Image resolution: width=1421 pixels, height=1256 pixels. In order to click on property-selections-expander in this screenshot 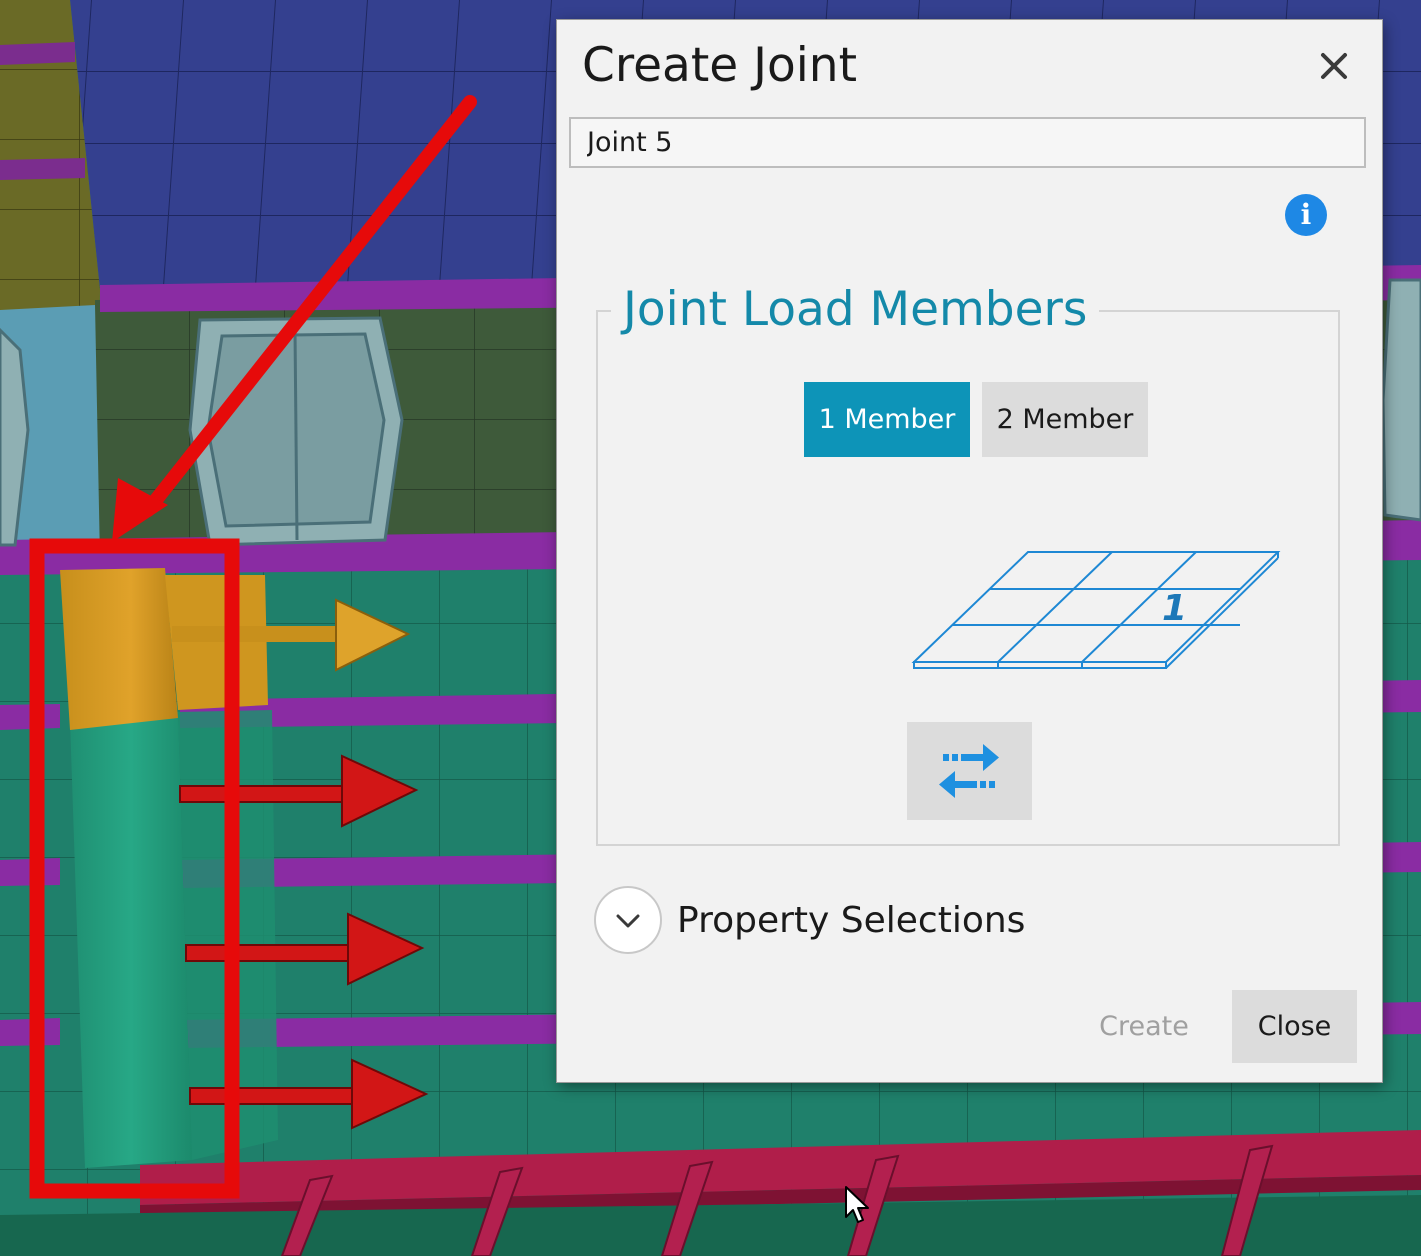, I will do `click(628, 920)`.